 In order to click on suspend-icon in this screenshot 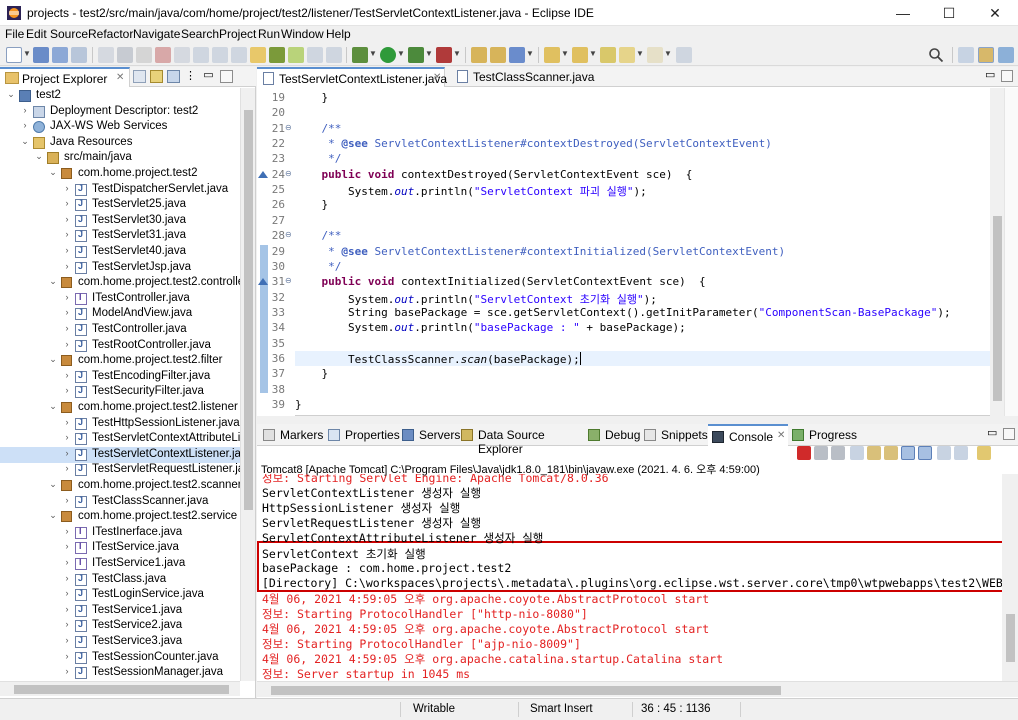, I will do `click(144, 55)`.